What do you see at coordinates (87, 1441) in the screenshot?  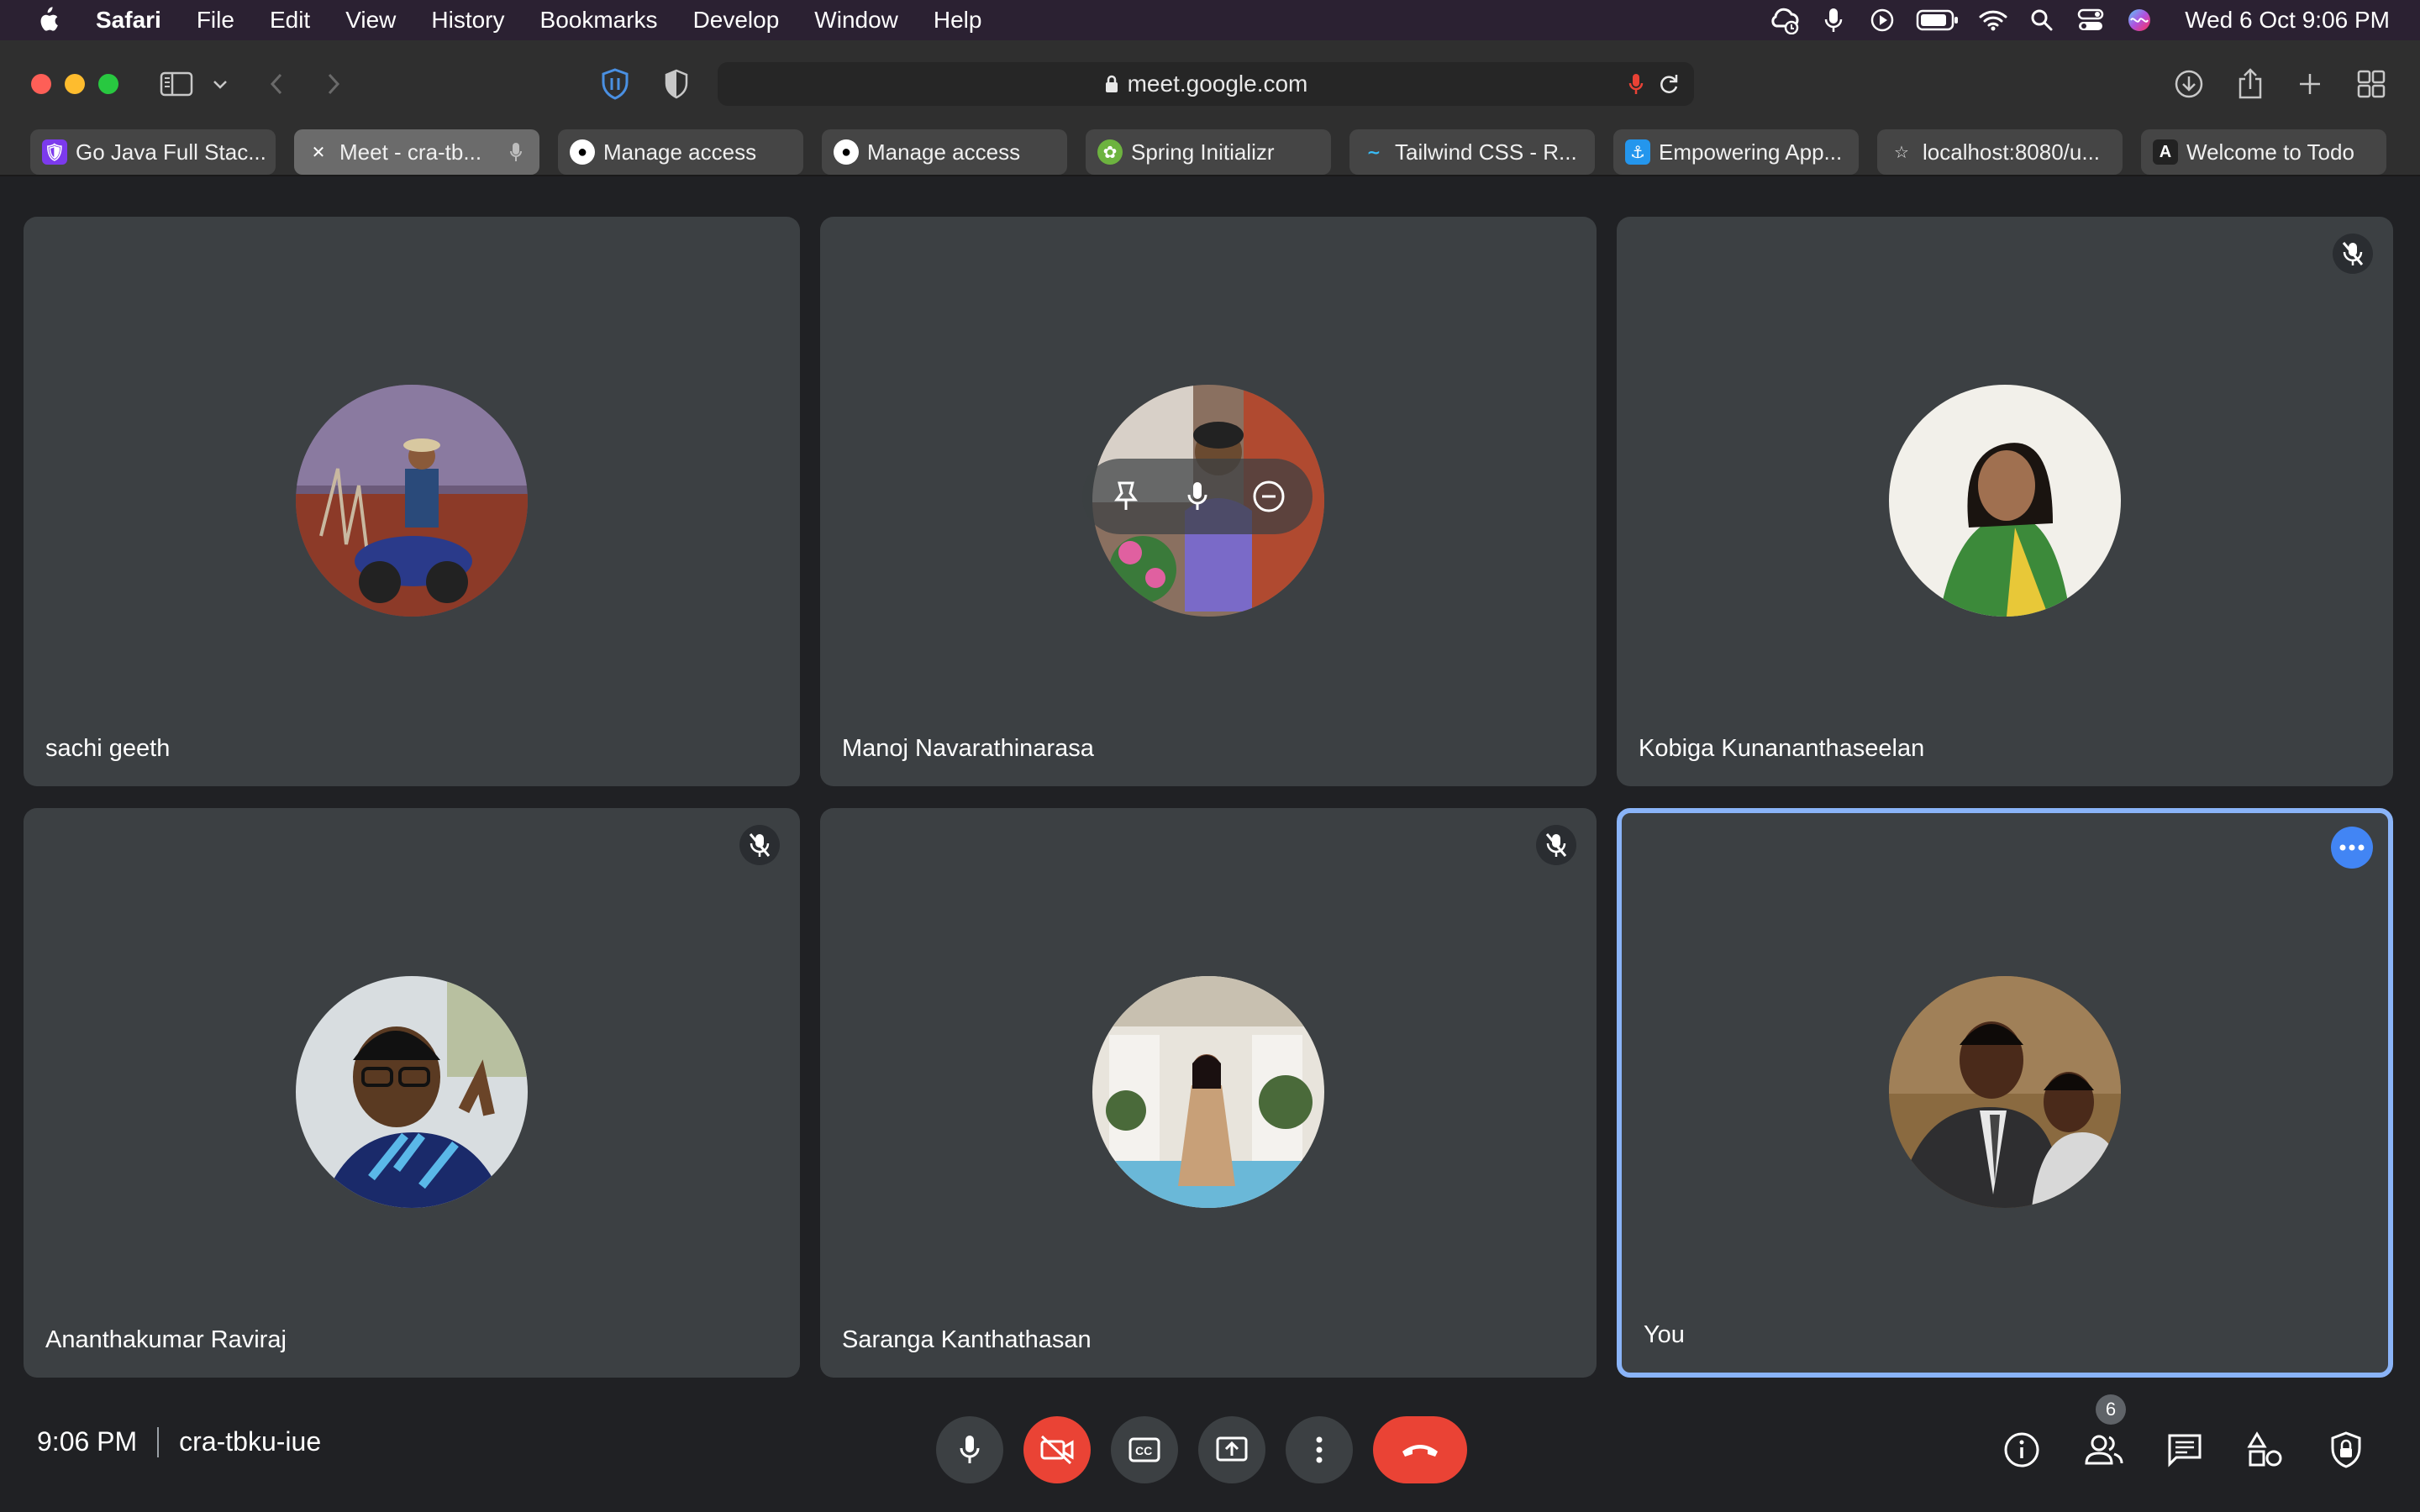 I see `meeting-time: 9:06 PM` at bounding box center [87, 1441].